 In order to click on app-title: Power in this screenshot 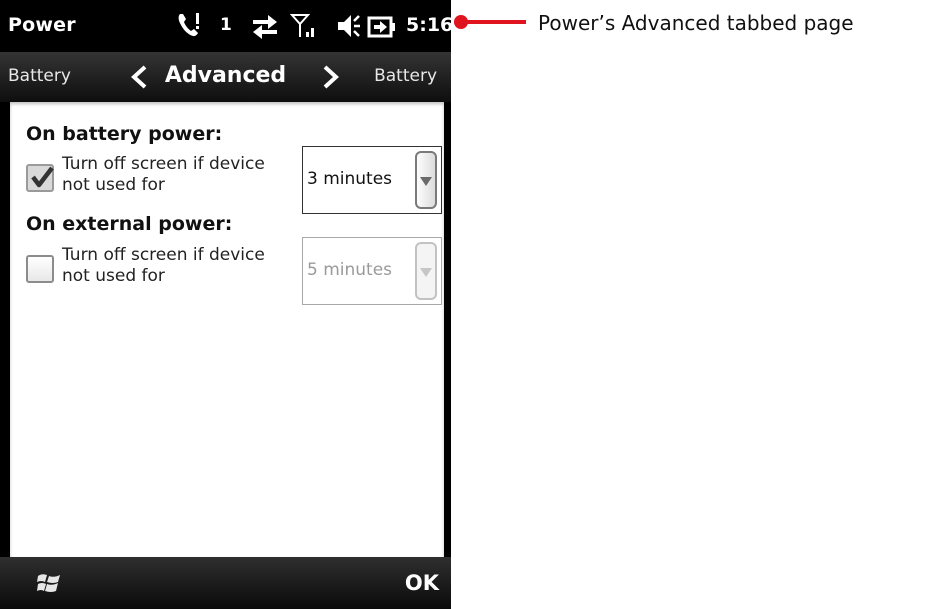, I will do `click(42, 25)`.